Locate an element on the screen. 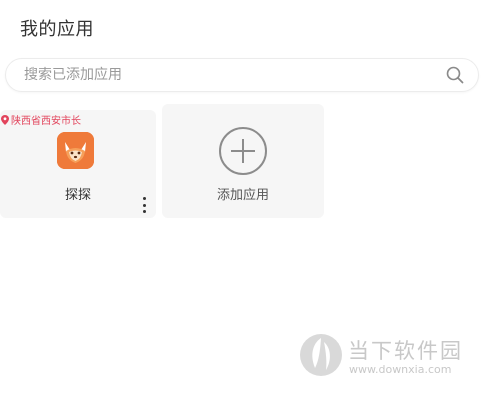  search-icon is located at coordinates (455, 75).